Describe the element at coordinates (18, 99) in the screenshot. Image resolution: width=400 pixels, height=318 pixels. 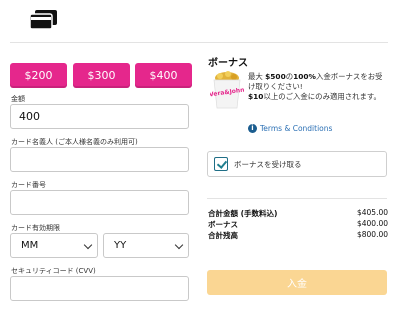
I see `amount-label: 金額` at that location.